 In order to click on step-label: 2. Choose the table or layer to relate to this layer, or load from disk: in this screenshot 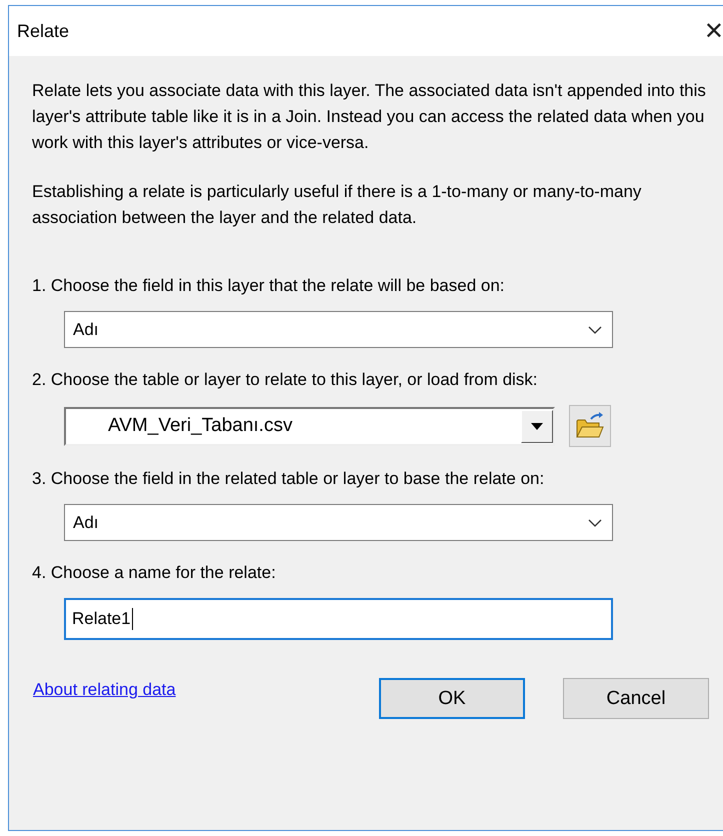, I will do `click(285, 380)`.